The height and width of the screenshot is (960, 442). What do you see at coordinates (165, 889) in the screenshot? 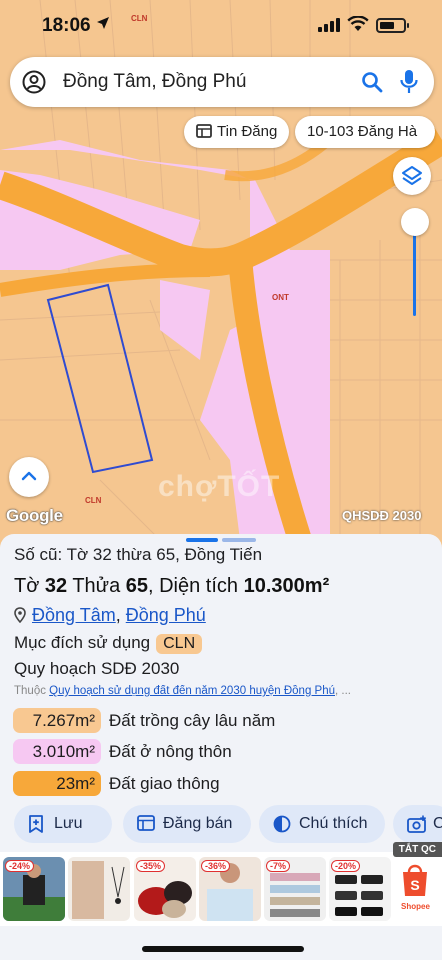
I see `ad-product: -35%` at bounding box center [165, 889].